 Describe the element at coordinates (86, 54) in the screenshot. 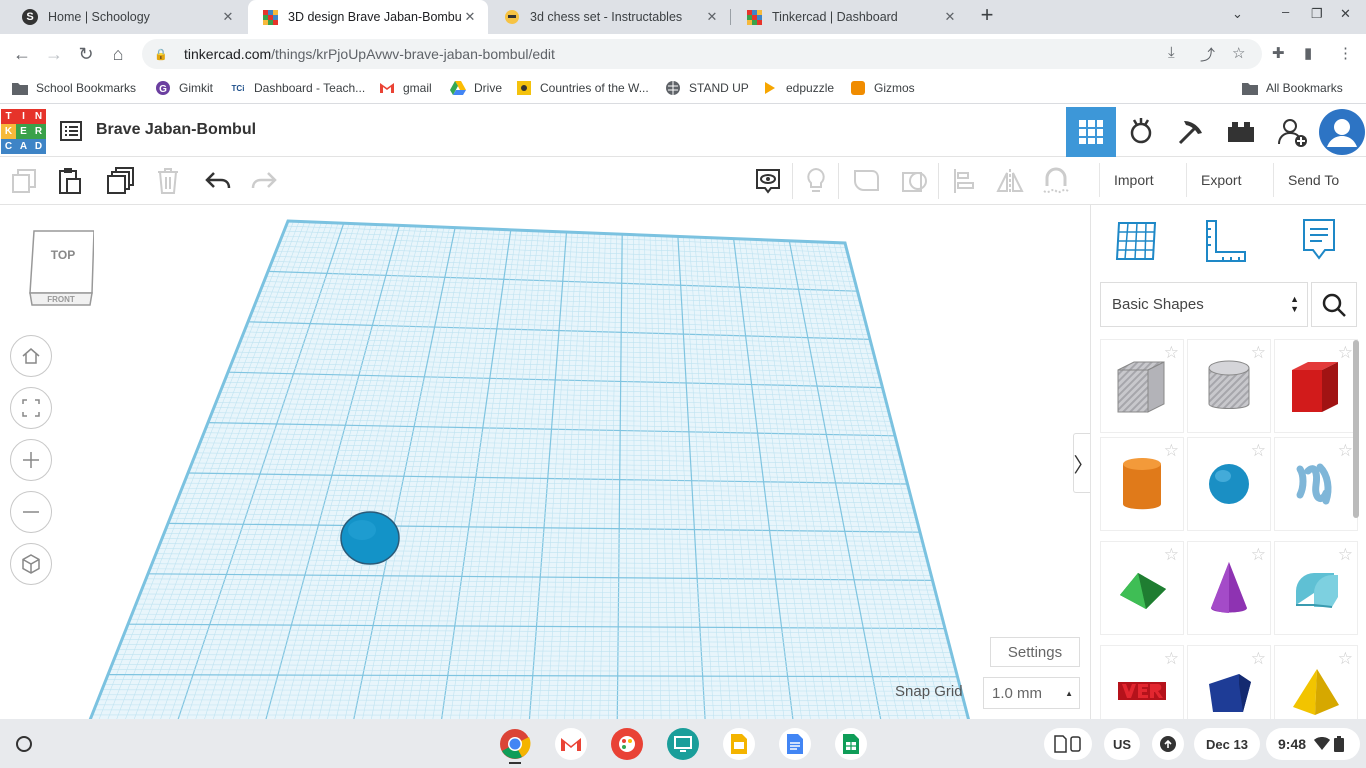

I see `reload-icon: ↻` at that location.